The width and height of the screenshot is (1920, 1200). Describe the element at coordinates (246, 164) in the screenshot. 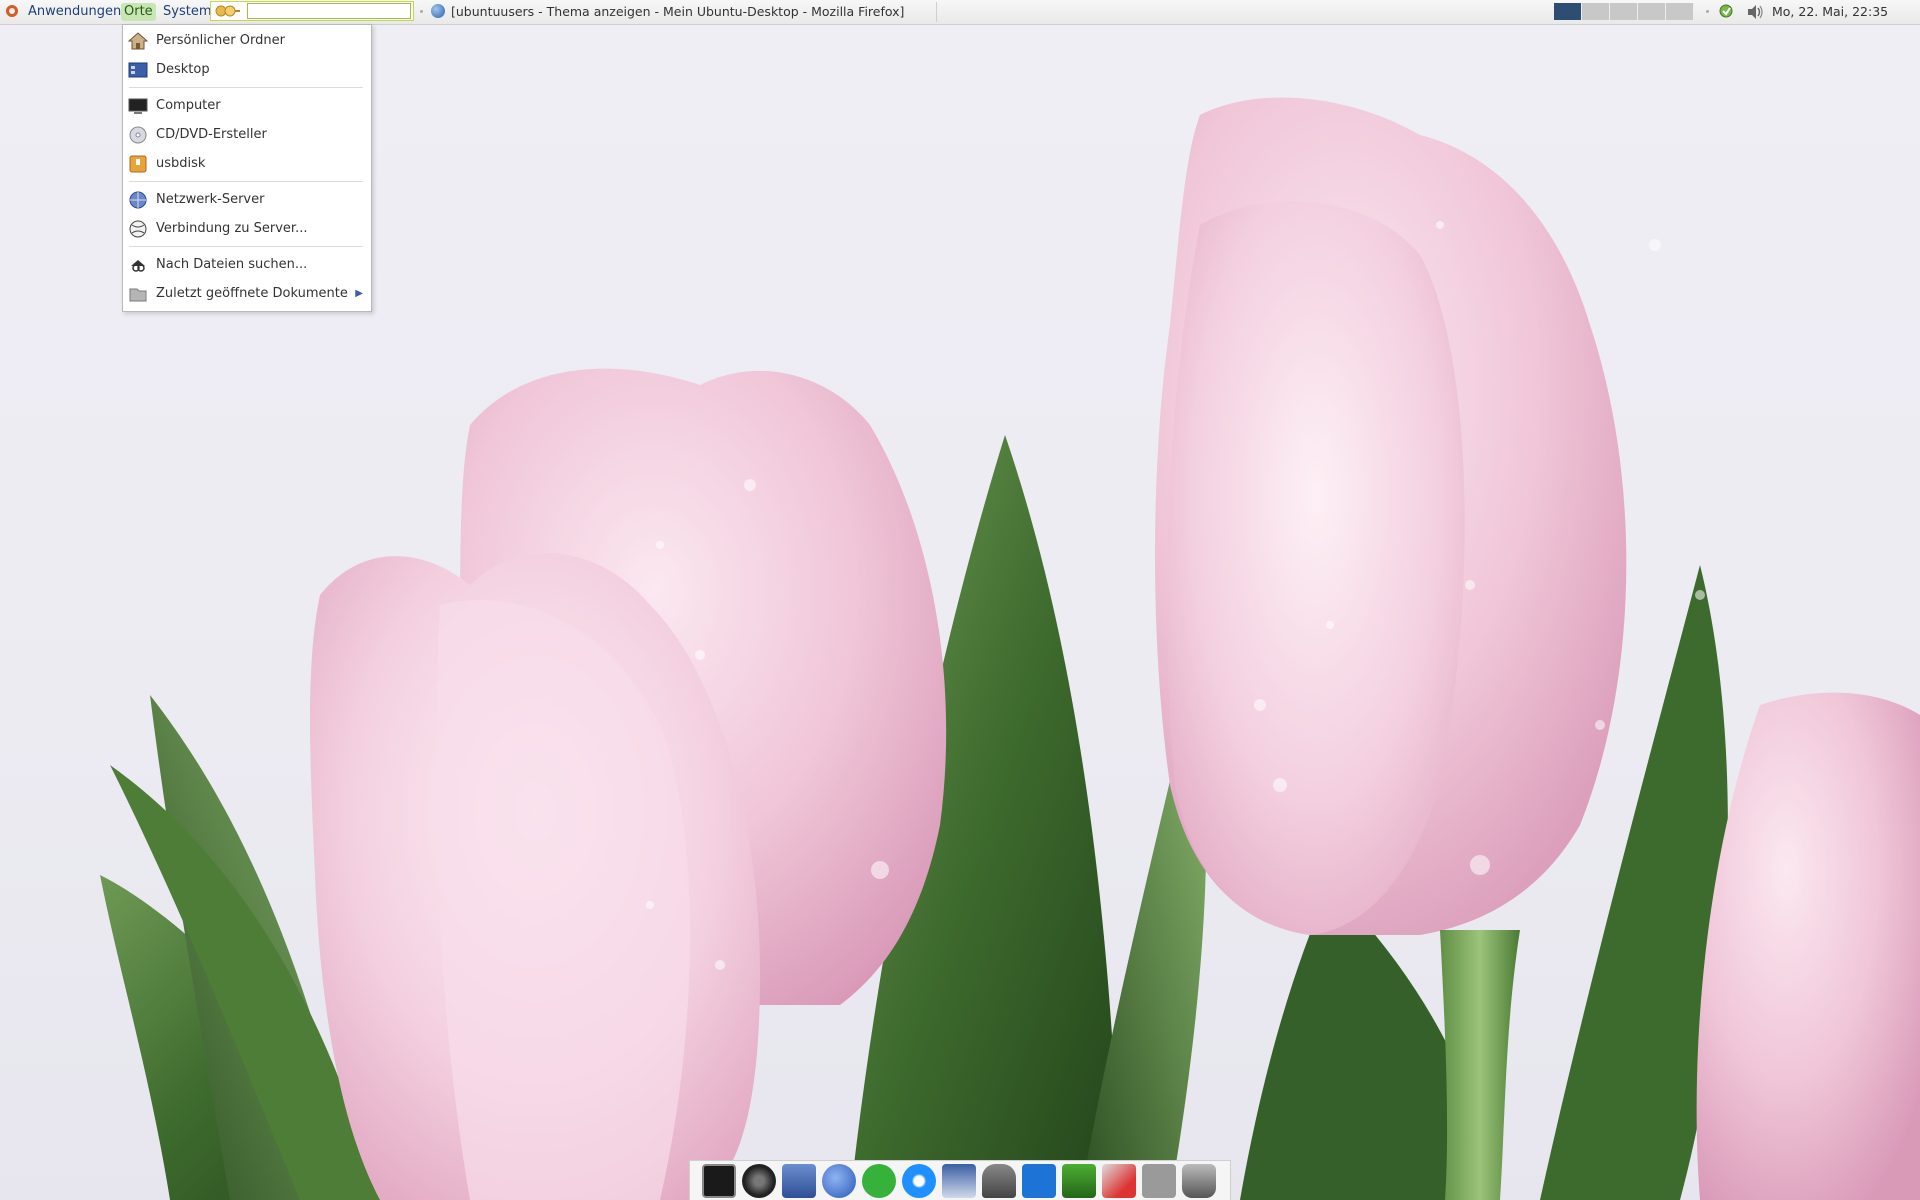

I see `menu-item-usbdisk: usbdisk` at that location.